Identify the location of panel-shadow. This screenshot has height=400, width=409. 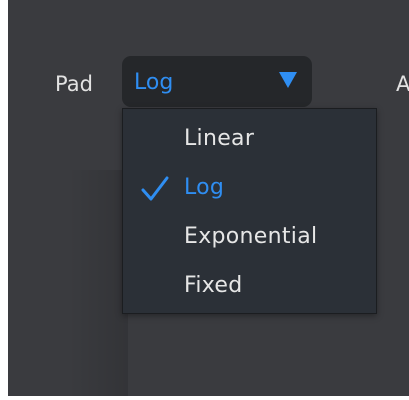
(98, 283).